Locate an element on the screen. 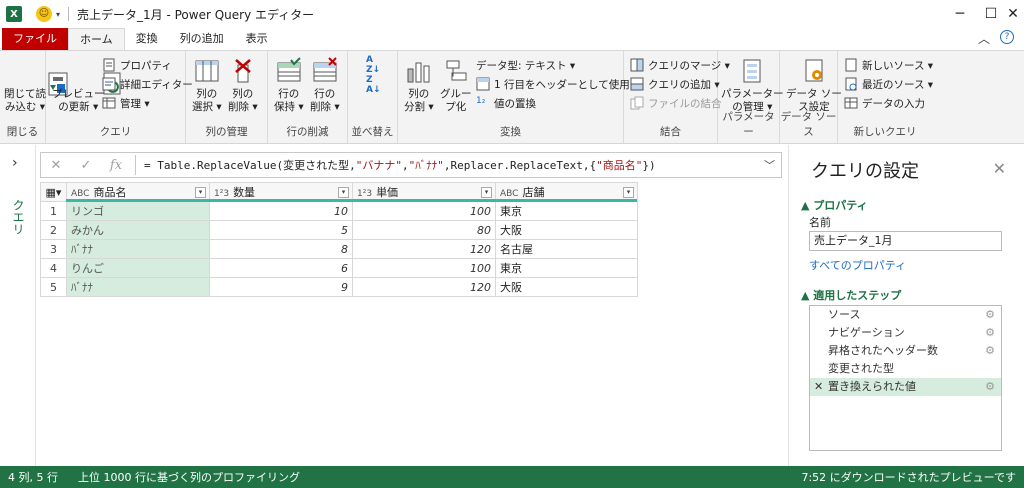  table-cell: 5 is located at coordinates (281, 230).